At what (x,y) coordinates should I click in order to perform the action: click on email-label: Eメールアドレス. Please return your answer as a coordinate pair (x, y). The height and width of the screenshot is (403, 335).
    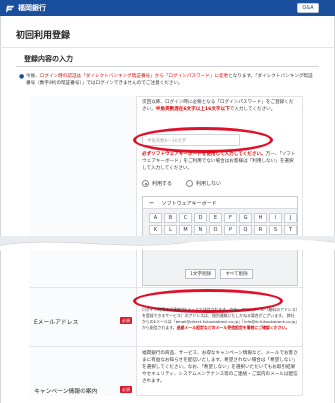
    Looking at the image, I should click on (56, 323).